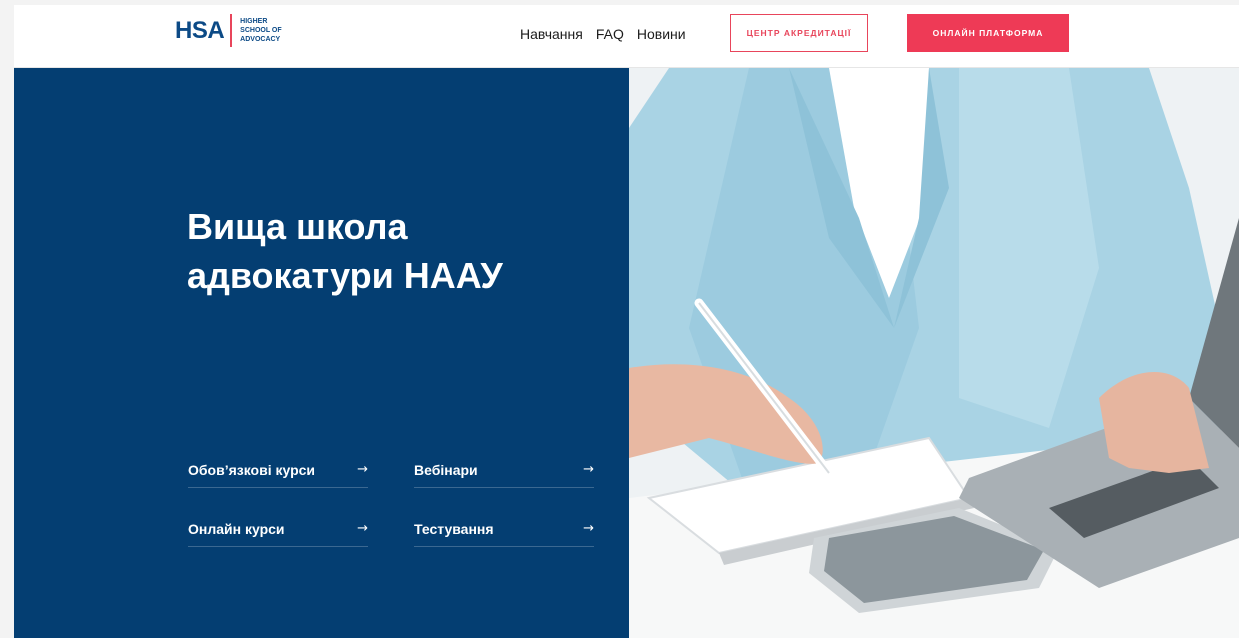  Describe the element at coordinates (237, 30) in the screenshot. I see `logo: HSA HIGHER SCHOOL OF ADVOCACY` at that location.